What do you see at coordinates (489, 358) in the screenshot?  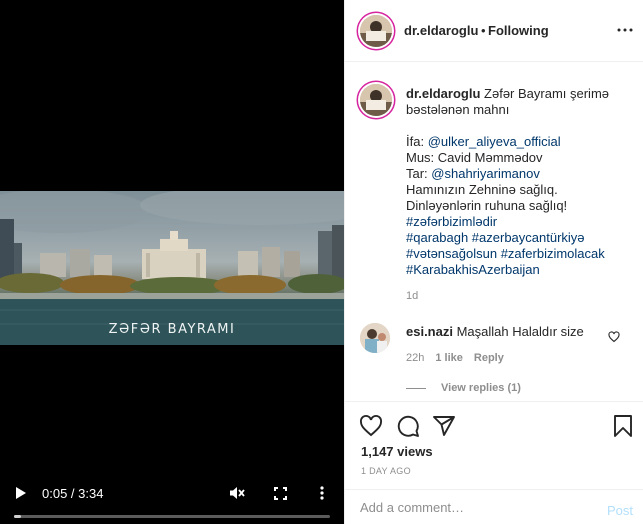 I see `reply-button: Reply` at bounding box center [489, 358].